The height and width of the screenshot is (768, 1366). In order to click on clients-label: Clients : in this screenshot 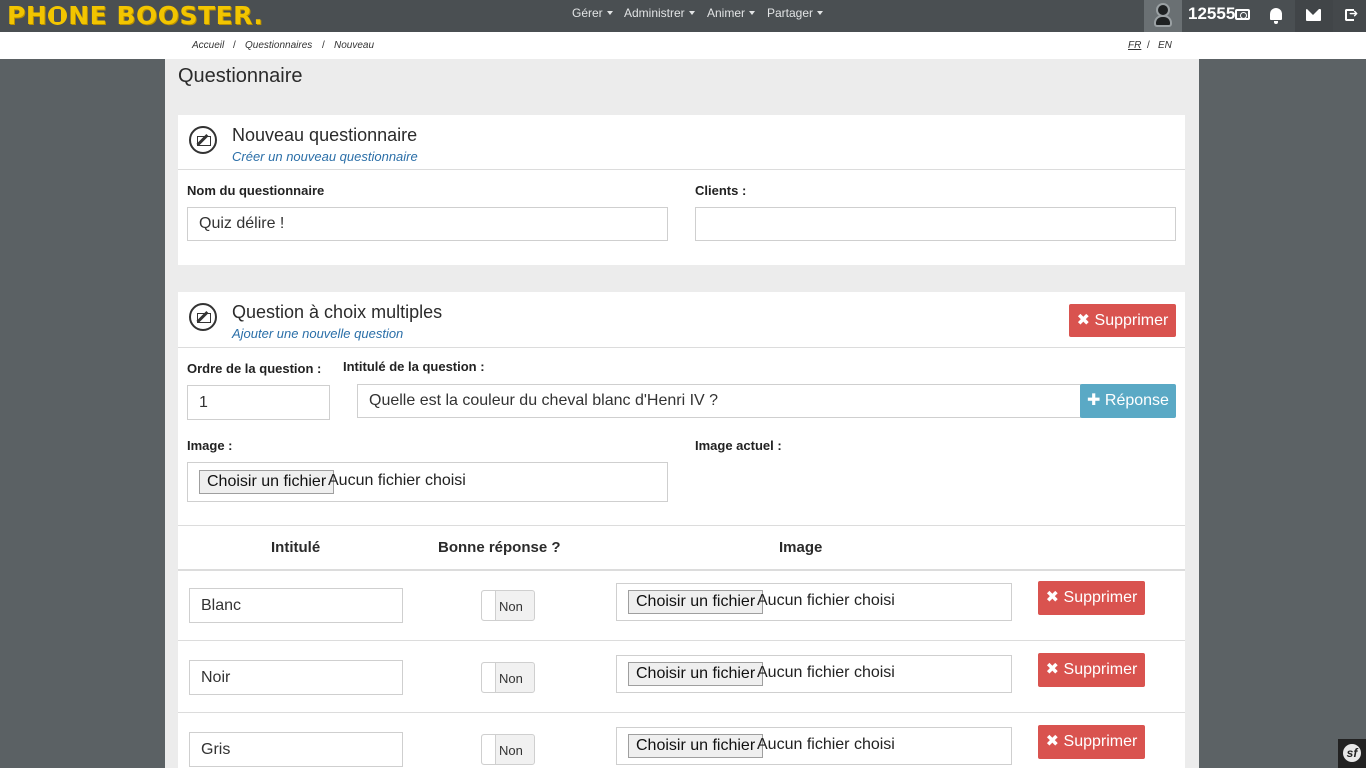, I will do `click(721, 190)`.